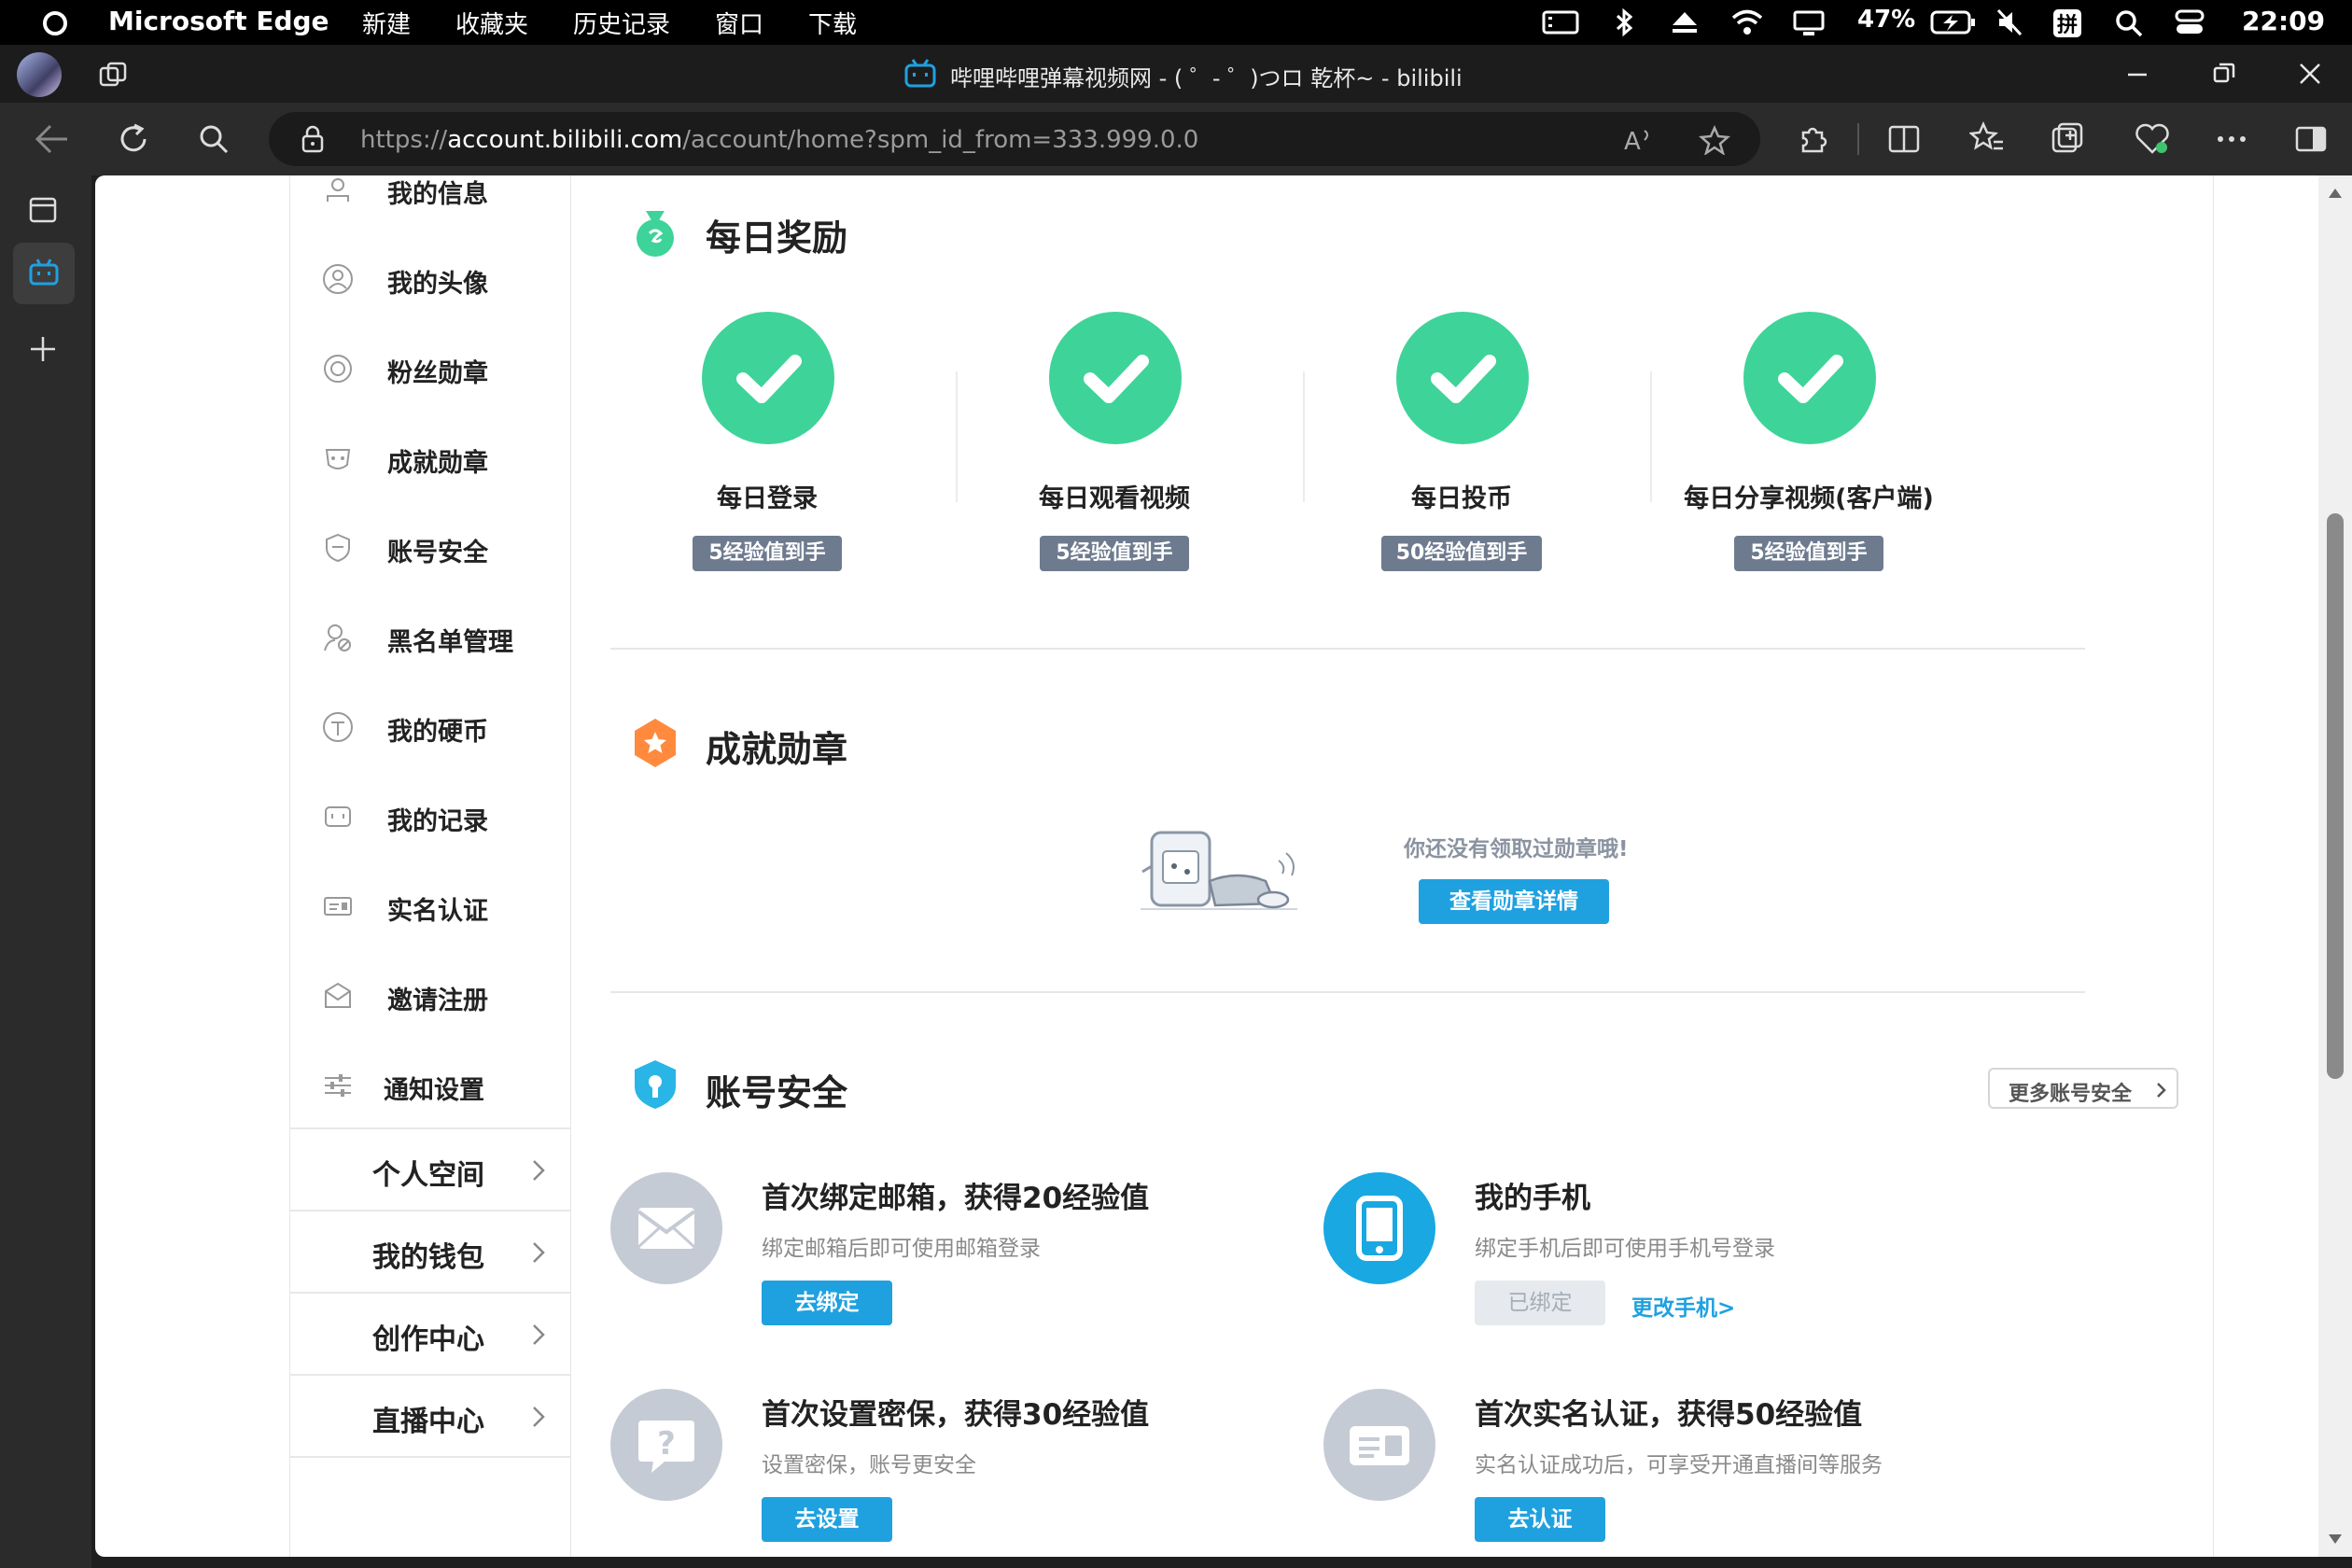 Image resolution: width=2352 pixels, height=1568 pixels. Describe the element at coordinates (1886, 20) in the screenshot. I see `battery-percent: 47%` at that location.